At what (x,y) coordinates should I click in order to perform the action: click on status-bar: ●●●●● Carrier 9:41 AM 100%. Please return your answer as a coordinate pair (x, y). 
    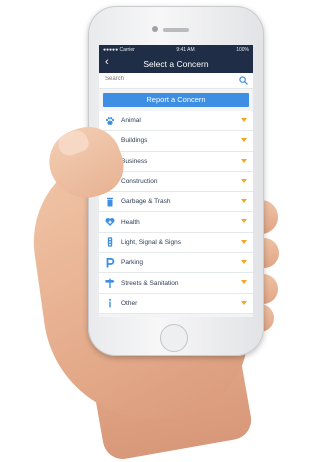
    Looking at the image, I should click on (176, 49).